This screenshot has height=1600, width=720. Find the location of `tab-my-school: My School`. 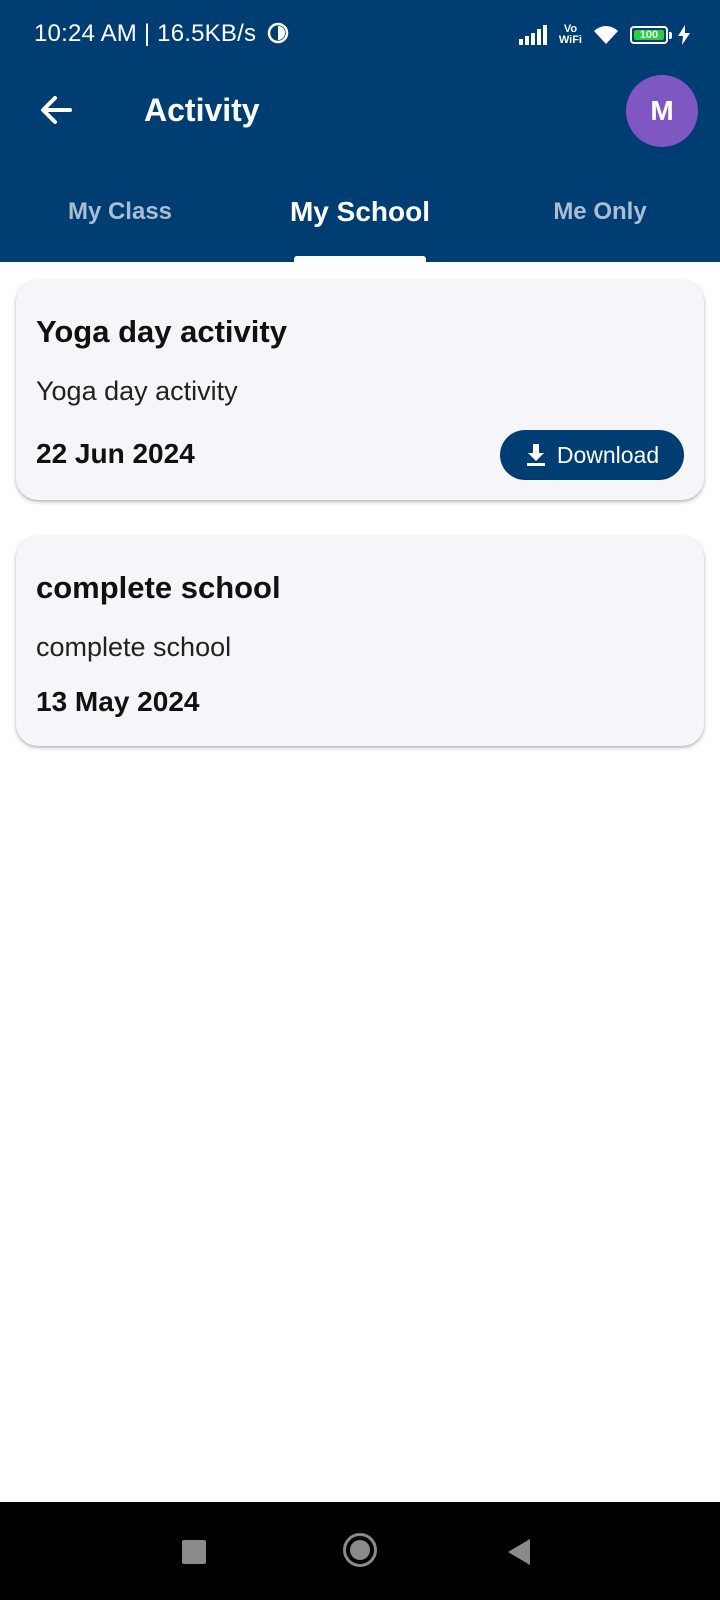

tab-my-school: My School is located at coordinates (360, 212).